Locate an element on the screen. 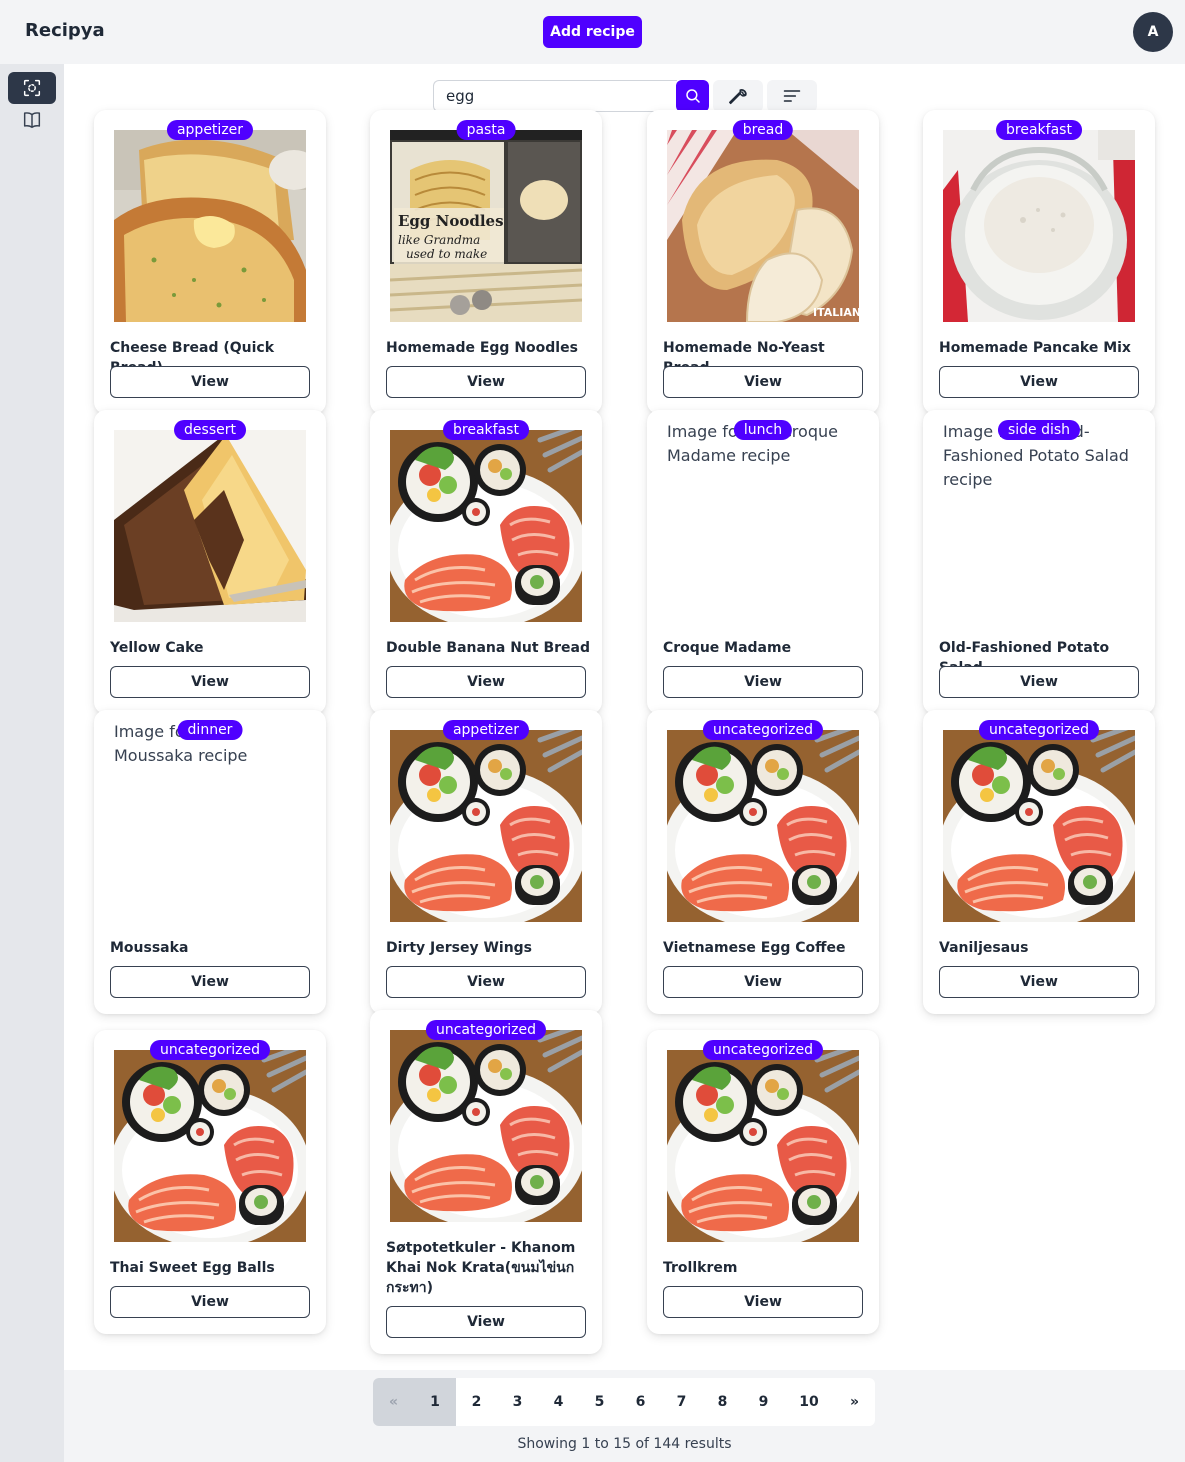 This screenshot has height=1462, width=1185. recipe-title: Double Banana Nut Bread is located at coordinates (488, 648).